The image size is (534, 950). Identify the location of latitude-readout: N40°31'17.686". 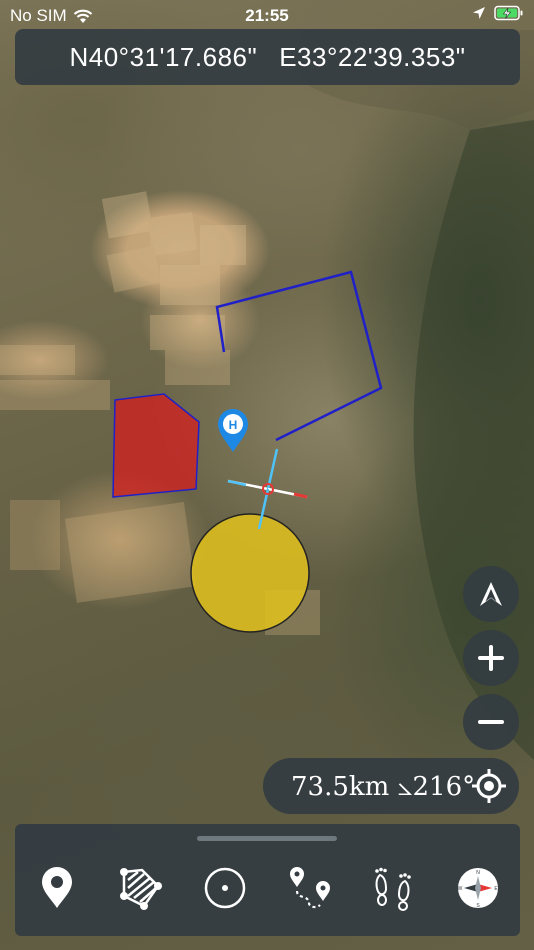
(163, 56).